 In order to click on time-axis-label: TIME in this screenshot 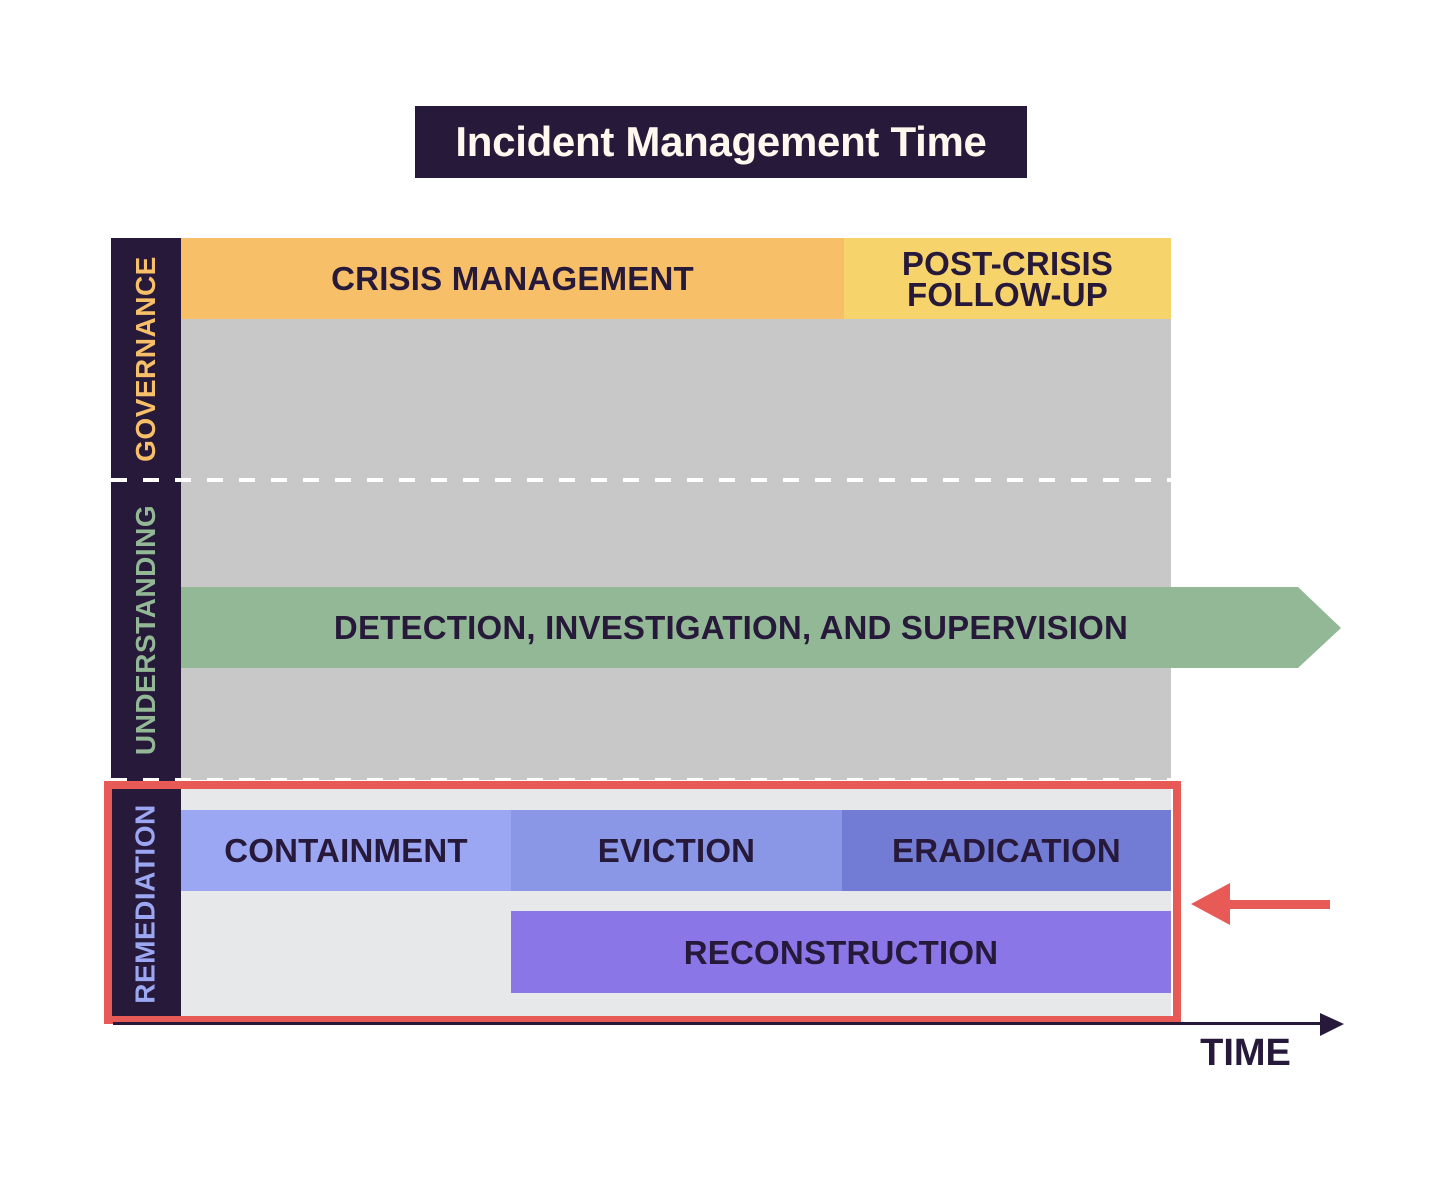, I will do `click(1245, 1053)`.